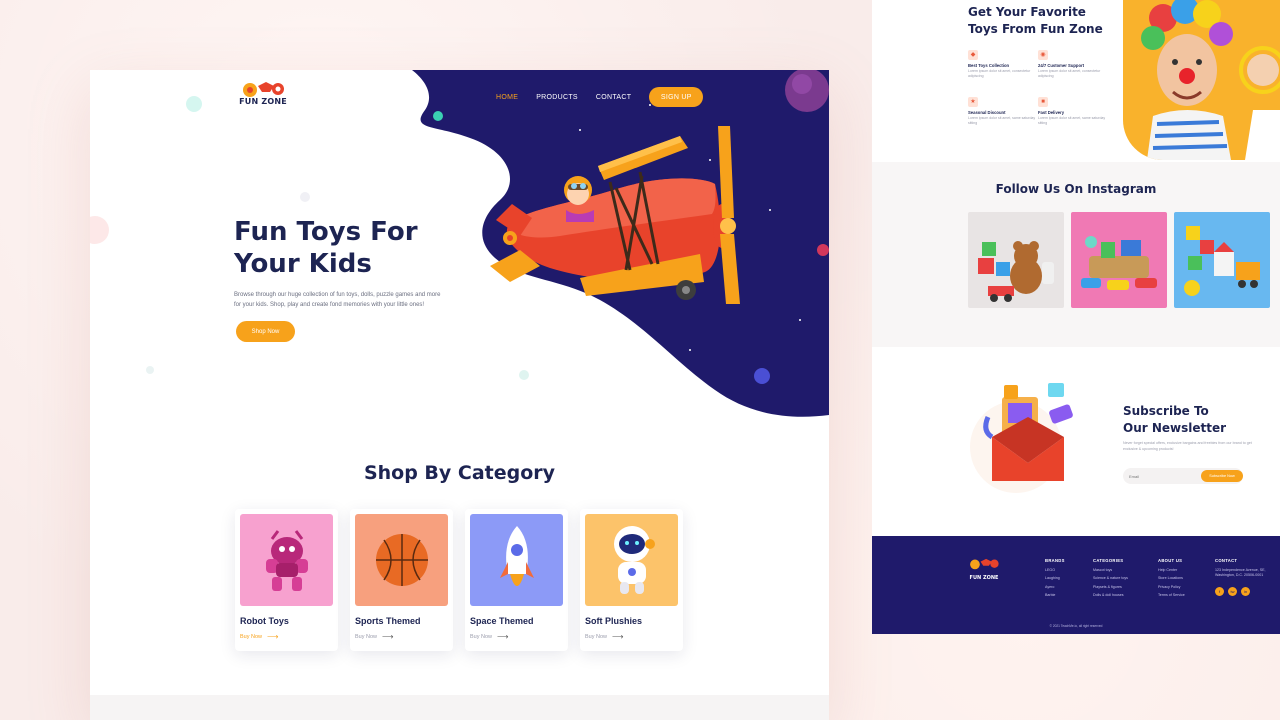  I want to click on footer-link: Science & nature toys, so click(1110, 578).